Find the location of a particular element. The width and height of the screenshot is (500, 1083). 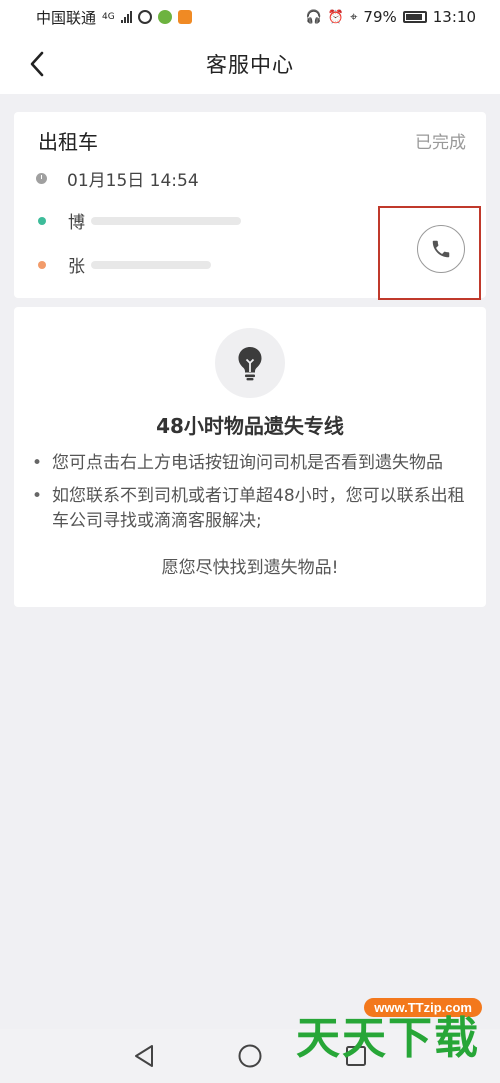

chevron-left-icon is located at coordinates (37, 64).